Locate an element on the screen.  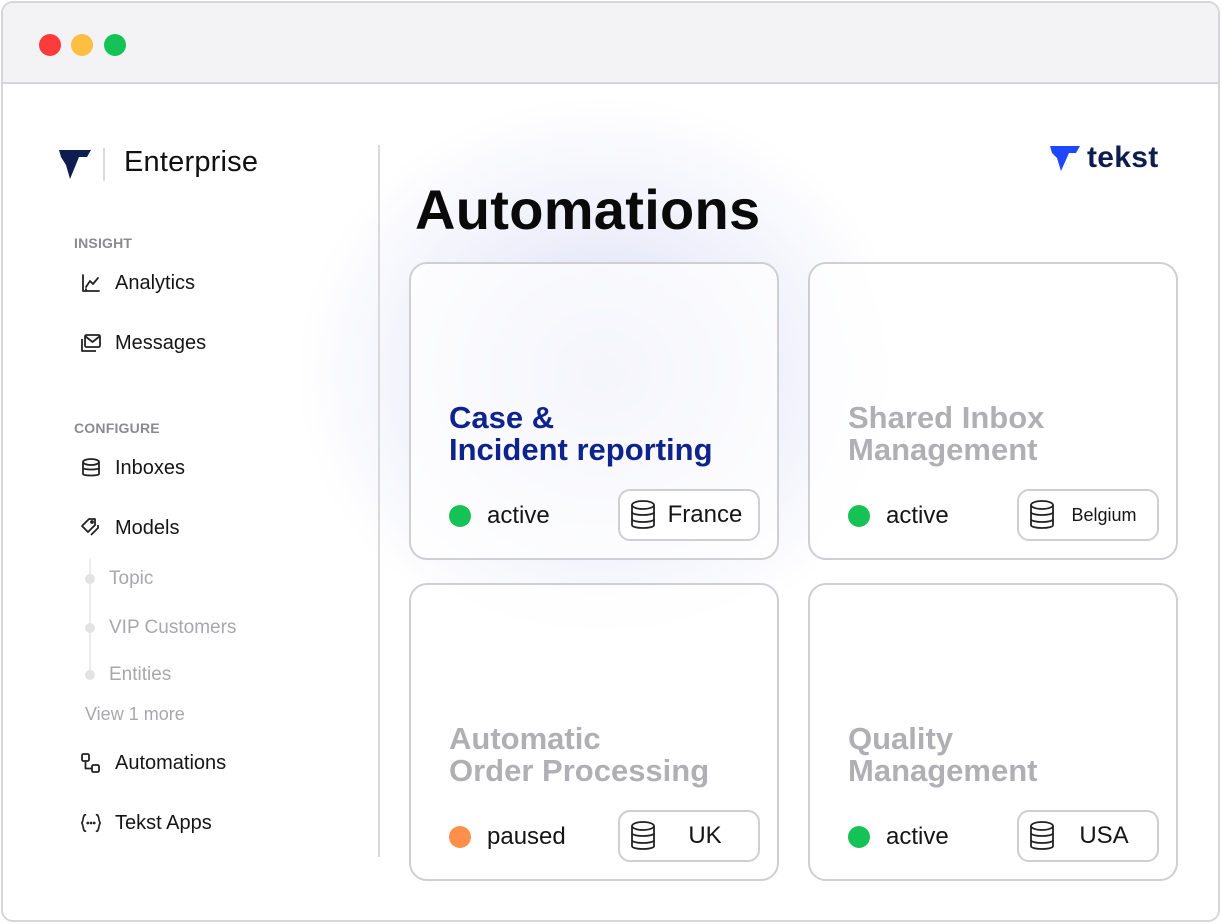
card-title: Automatic Order Processing is located at coordinates (609, 755).